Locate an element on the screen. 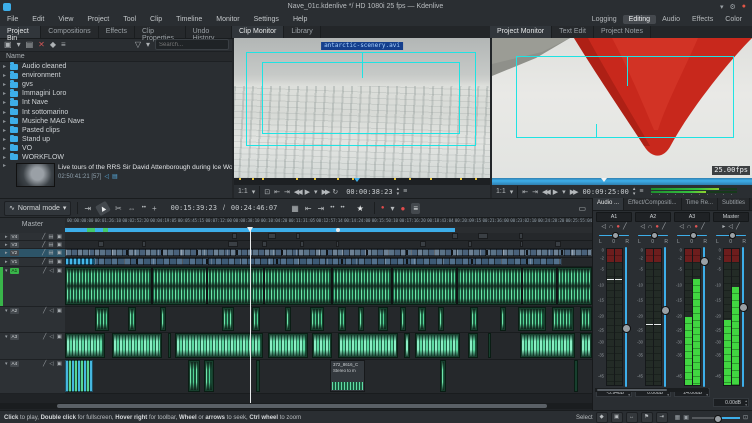 This screenshot has width=752, height=423. zone-out-icon: ⇥ is located at coordinates (287, 192).